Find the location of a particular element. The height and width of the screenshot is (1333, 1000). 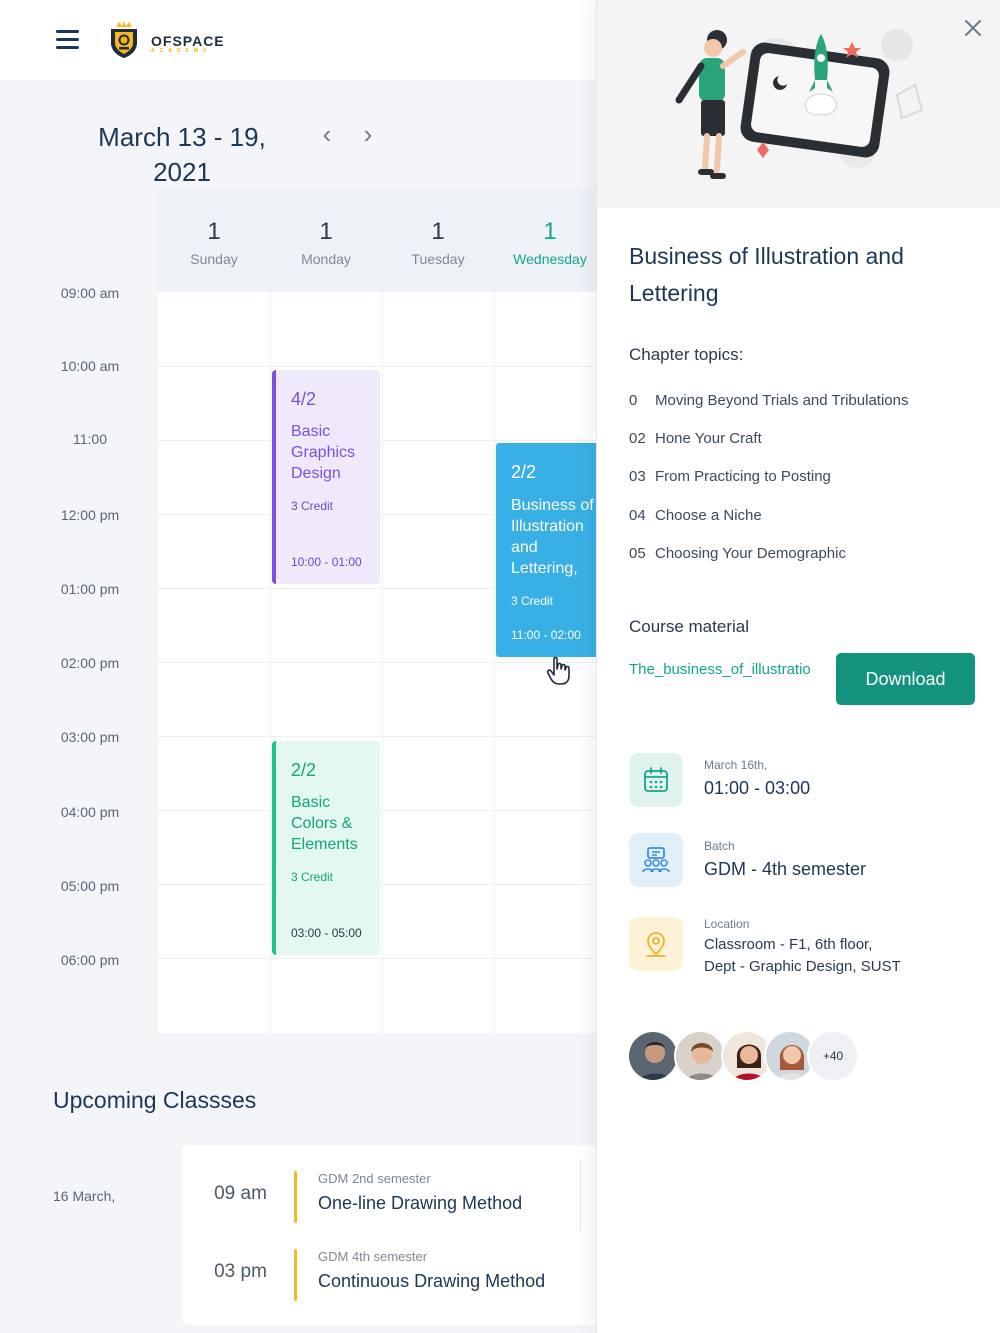

more-attendees-badge: +40 is located at coordinates (833, 1056).